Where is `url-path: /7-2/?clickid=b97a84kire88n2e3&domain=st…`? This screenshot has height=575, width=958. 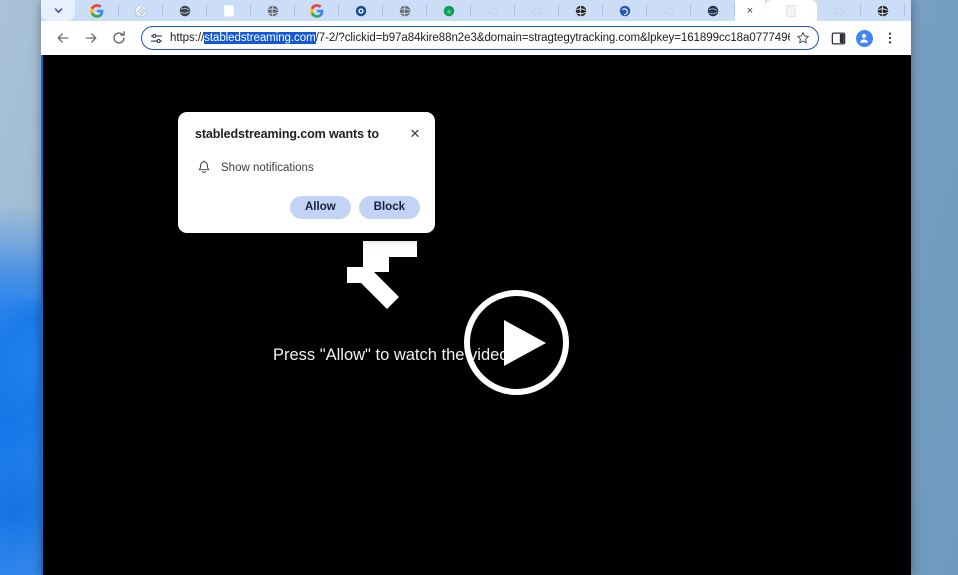
url-path: /7-2/?clickid=b97a84kire88n2e3&domain=st… is located at coordinates (552, 38).